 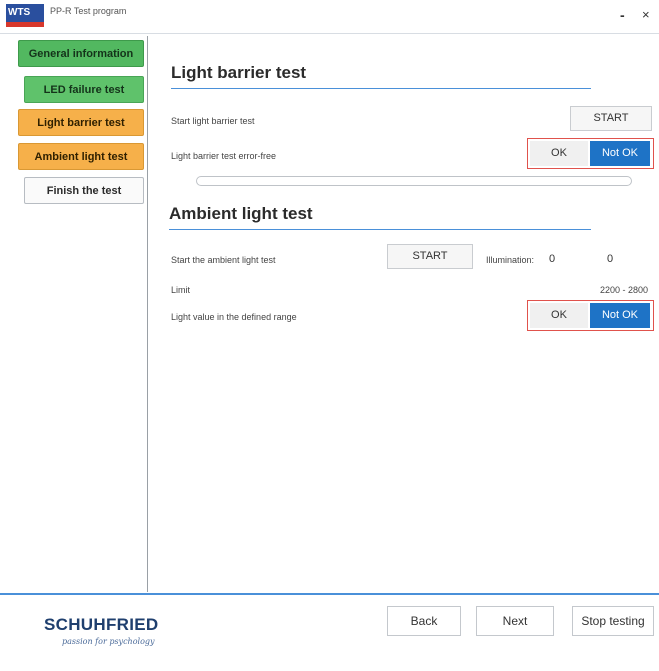 I want to click on light-barrier-start-button: START, so click(x=611, y=118).